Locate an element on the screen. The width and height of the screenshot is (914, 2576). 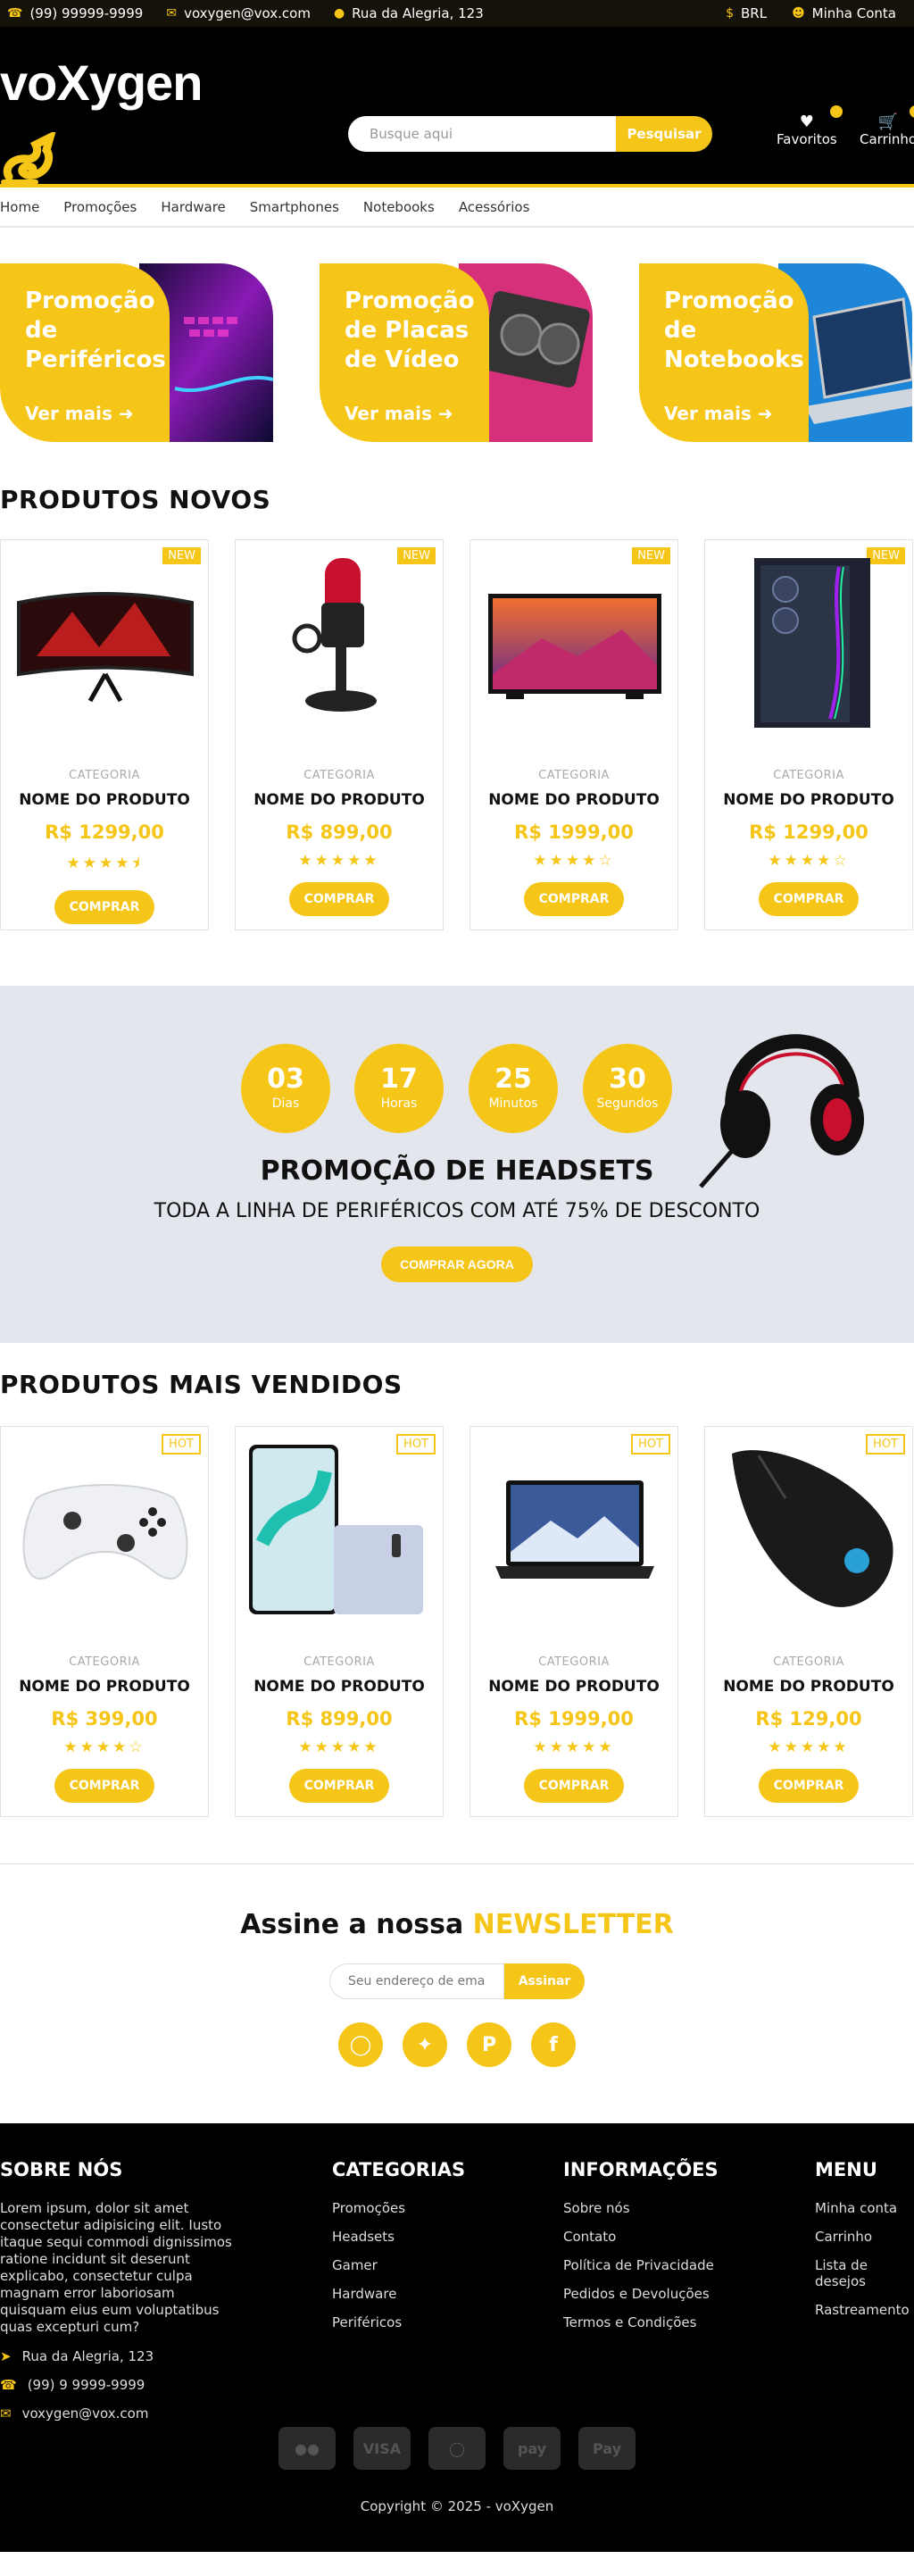
product-image-pc-case is located at coordinates (812, 643).